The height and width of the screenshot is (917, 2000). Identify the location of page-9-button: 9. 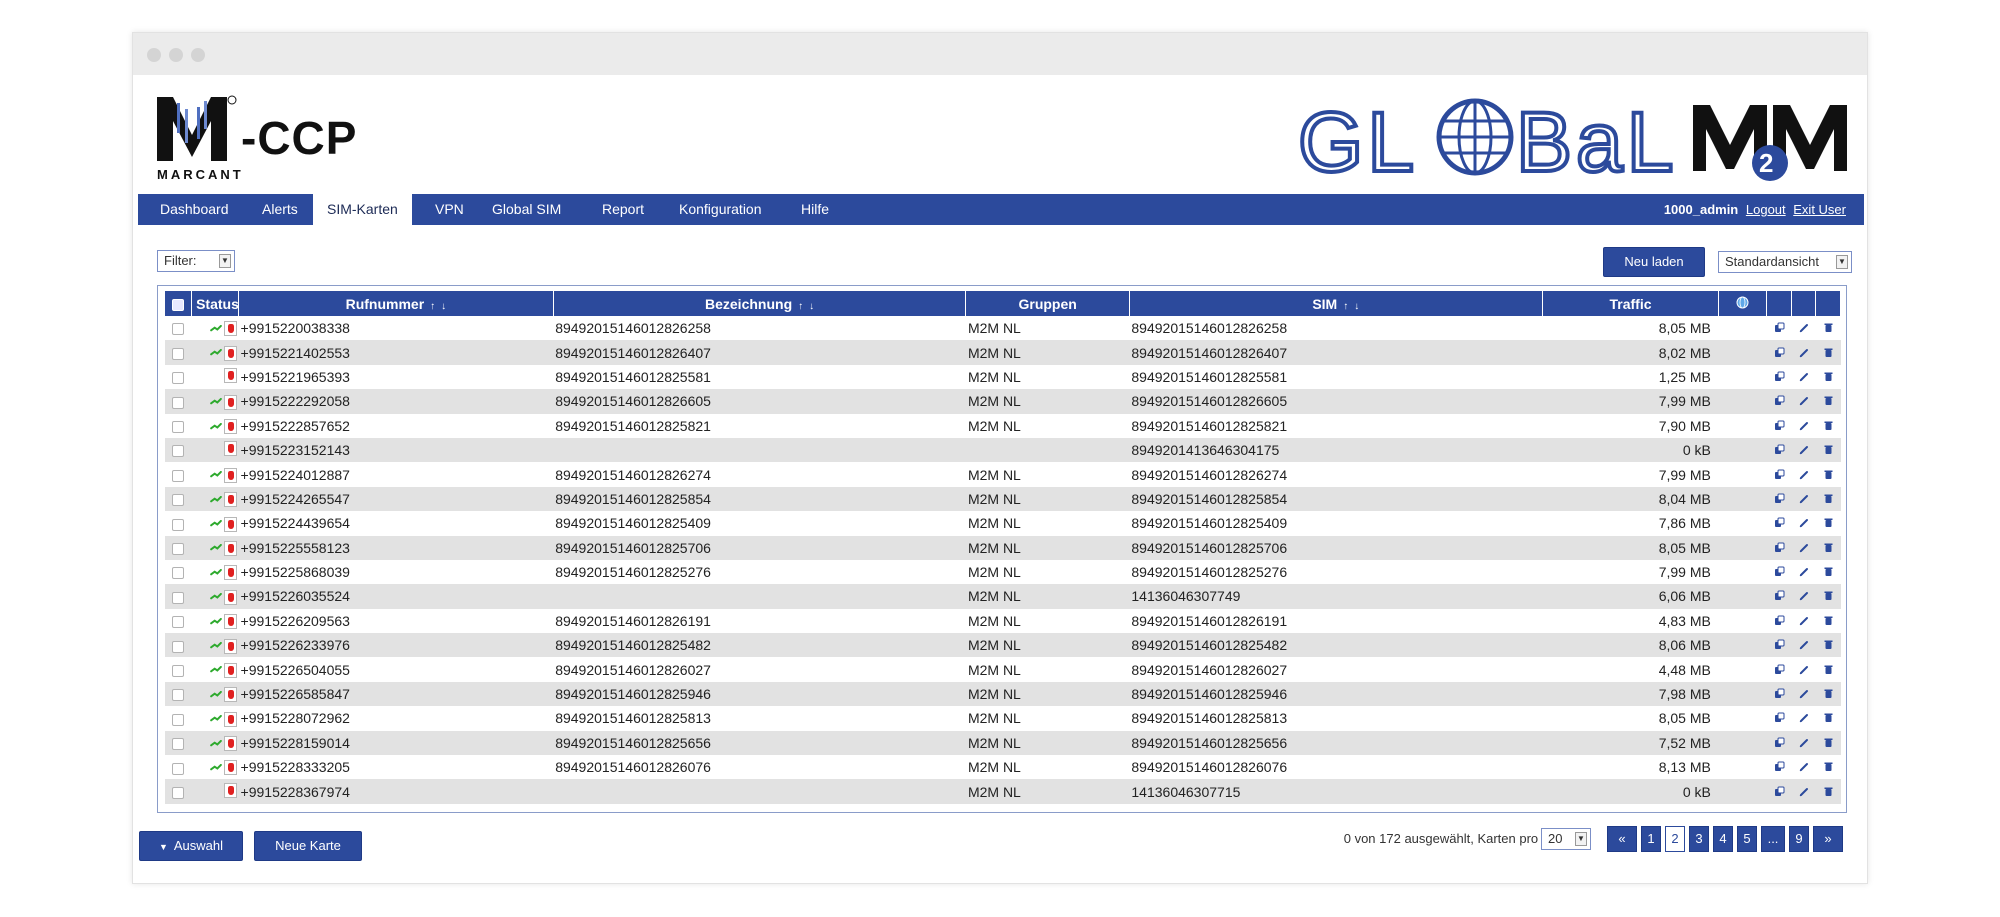
(1799, 839).